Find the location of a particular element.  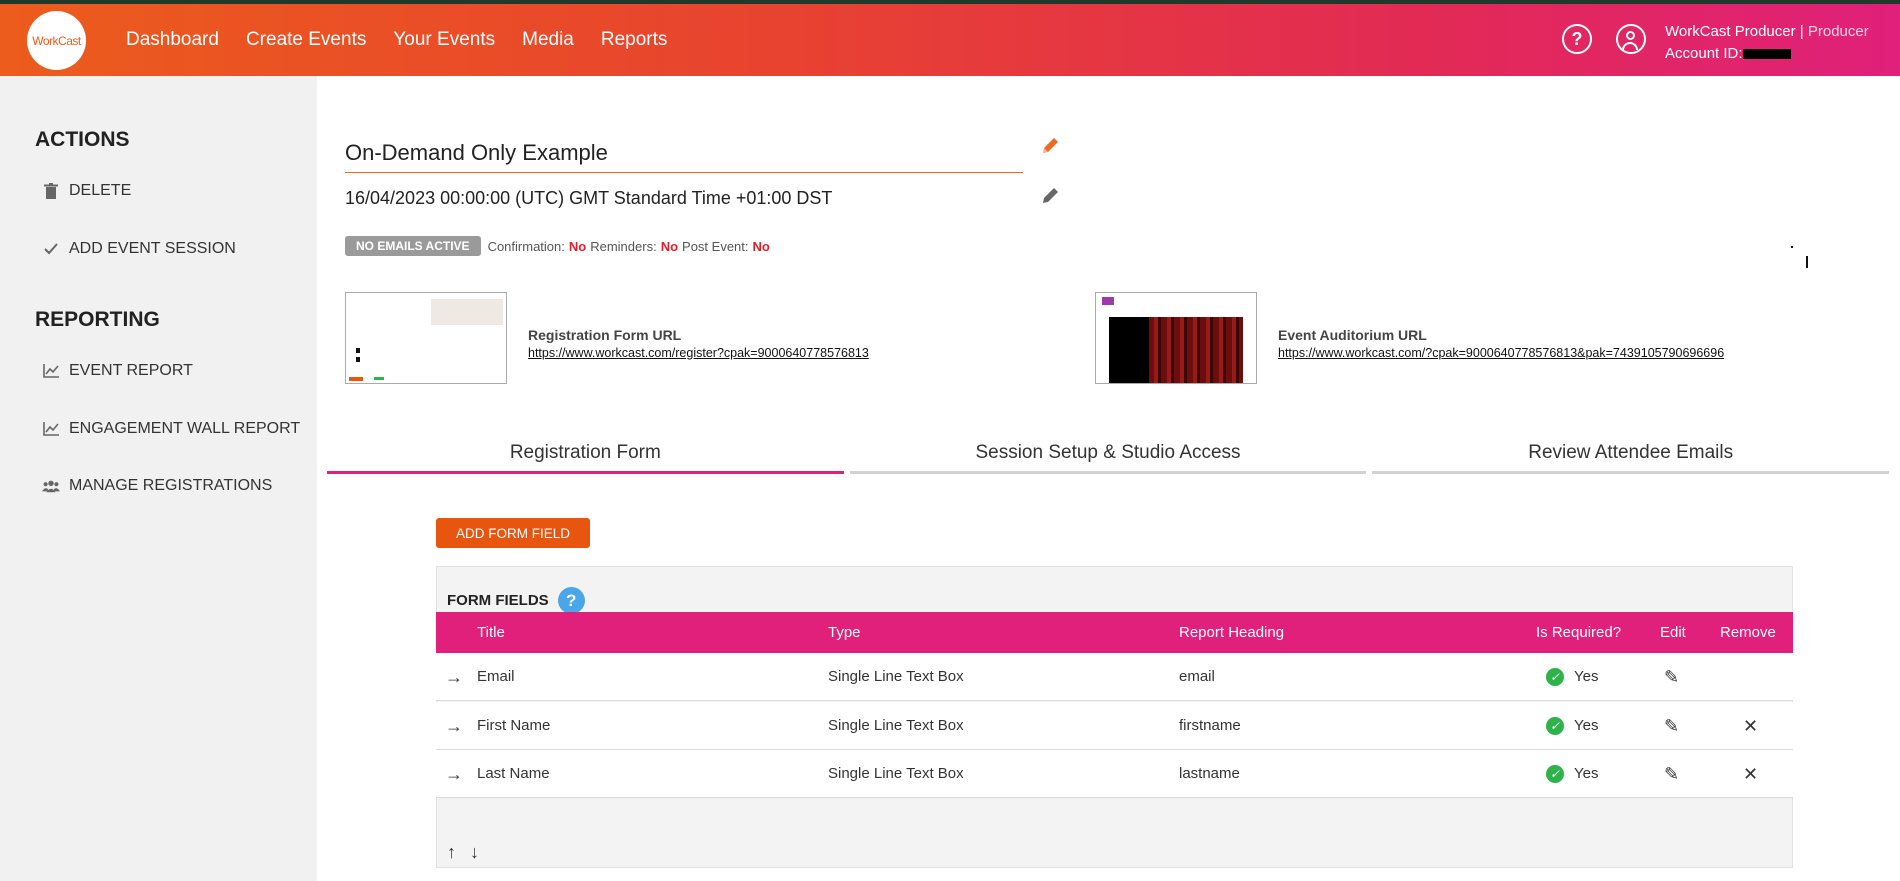

move-down-arrow-icon: ↓ is located at coordinates (474, 852).